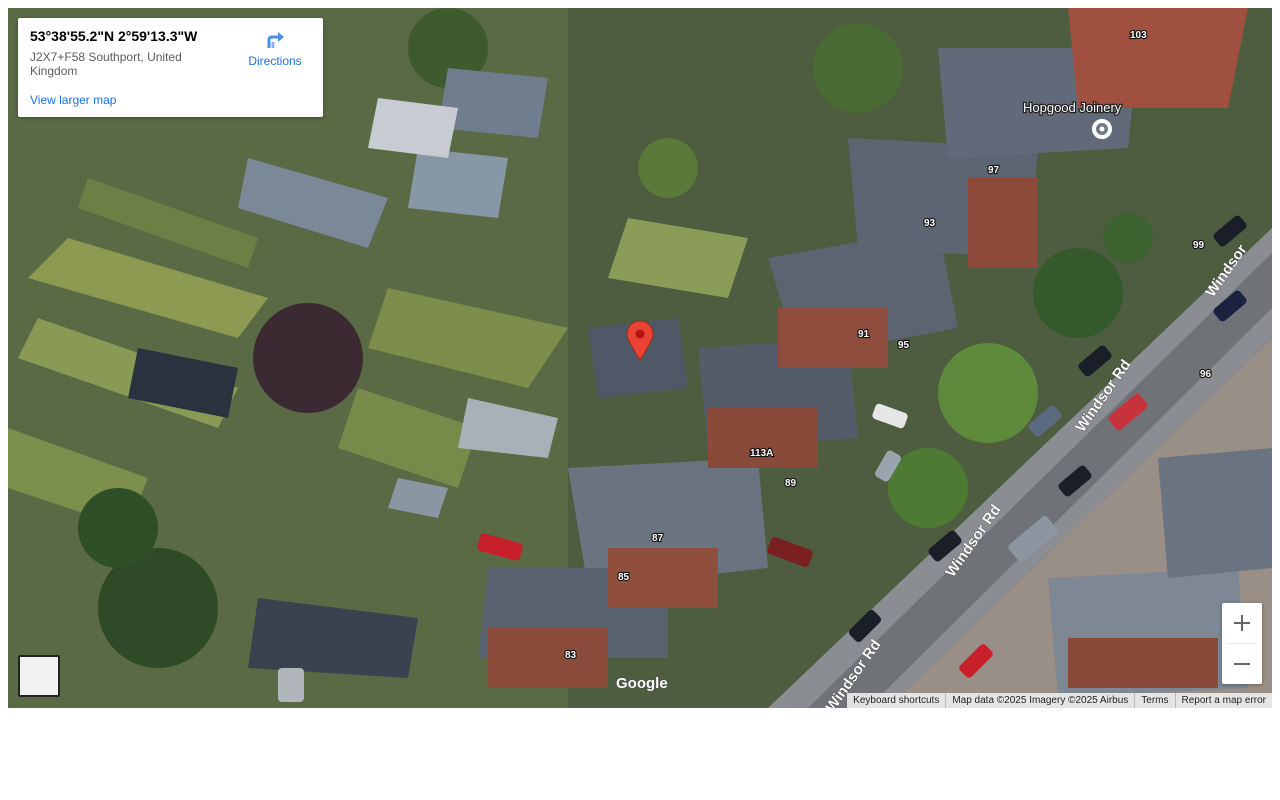  I want to click on house-number: 103, so click(1138, 35).